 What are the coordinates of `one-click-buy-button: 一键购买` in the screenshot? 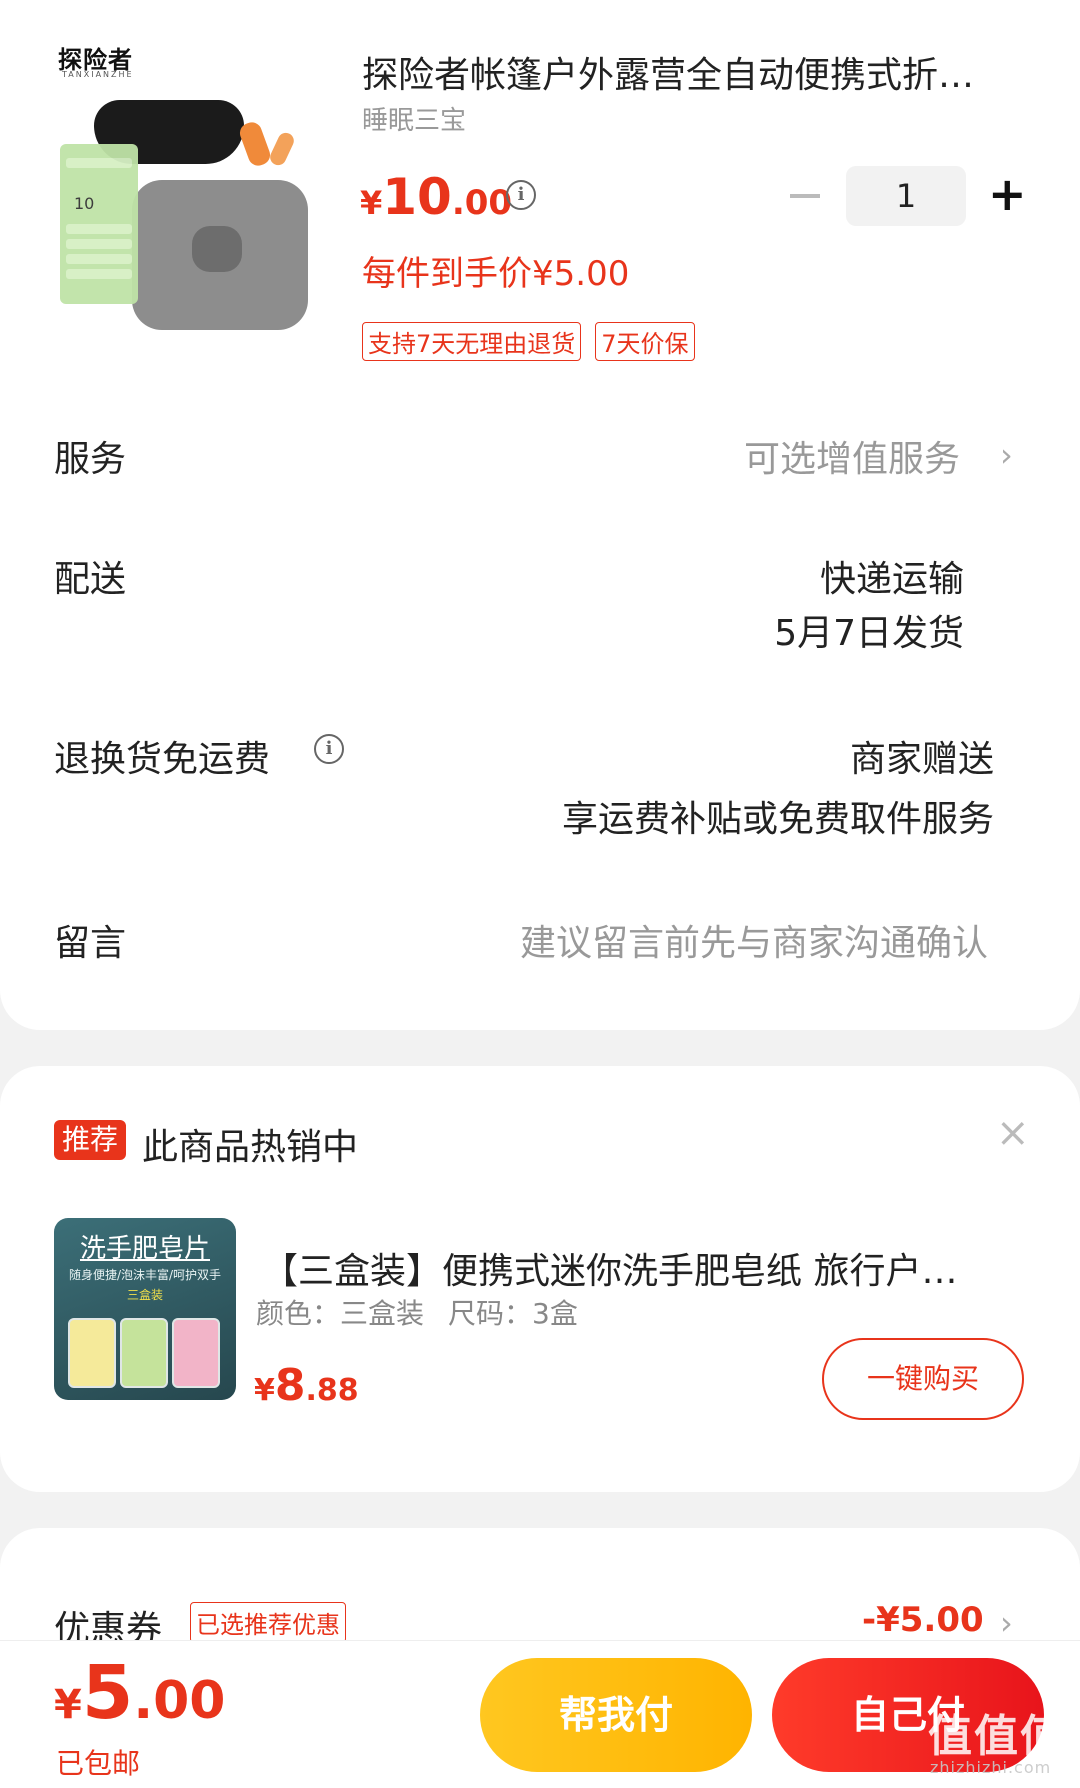 It's located at (923, 1379).